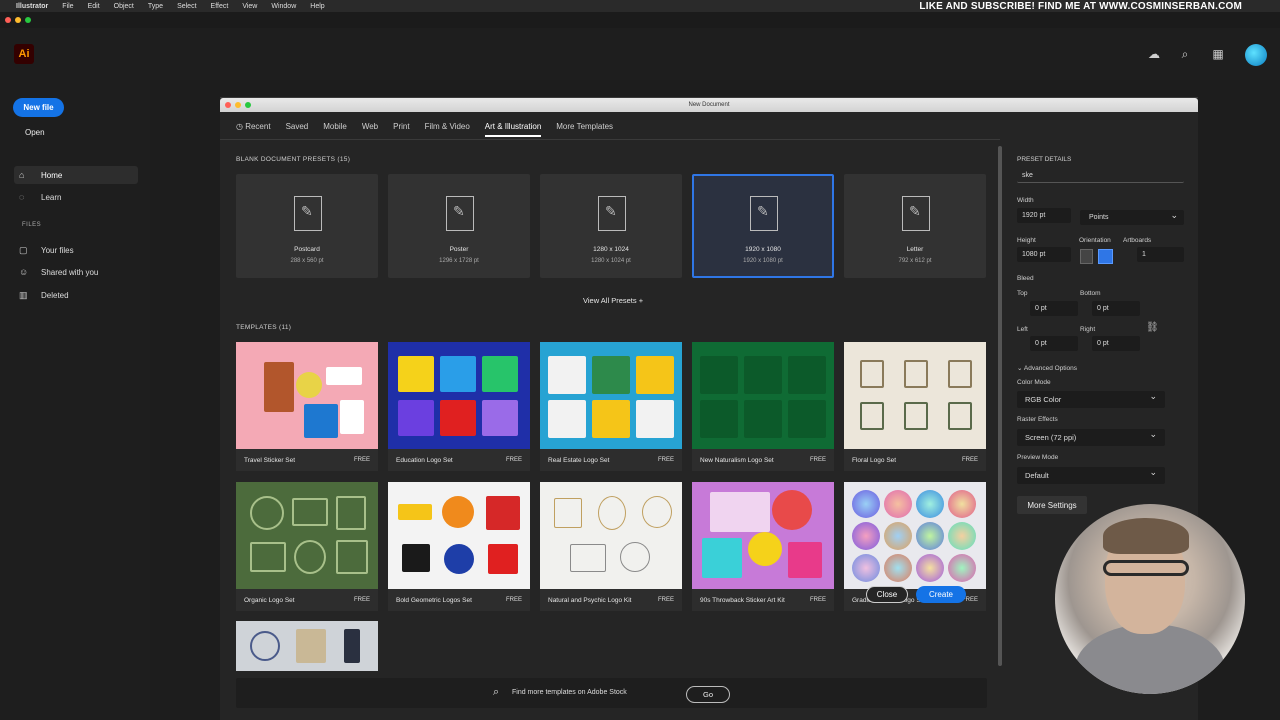  I want to click on bleed-right-label: Right, so click(1088, 329).